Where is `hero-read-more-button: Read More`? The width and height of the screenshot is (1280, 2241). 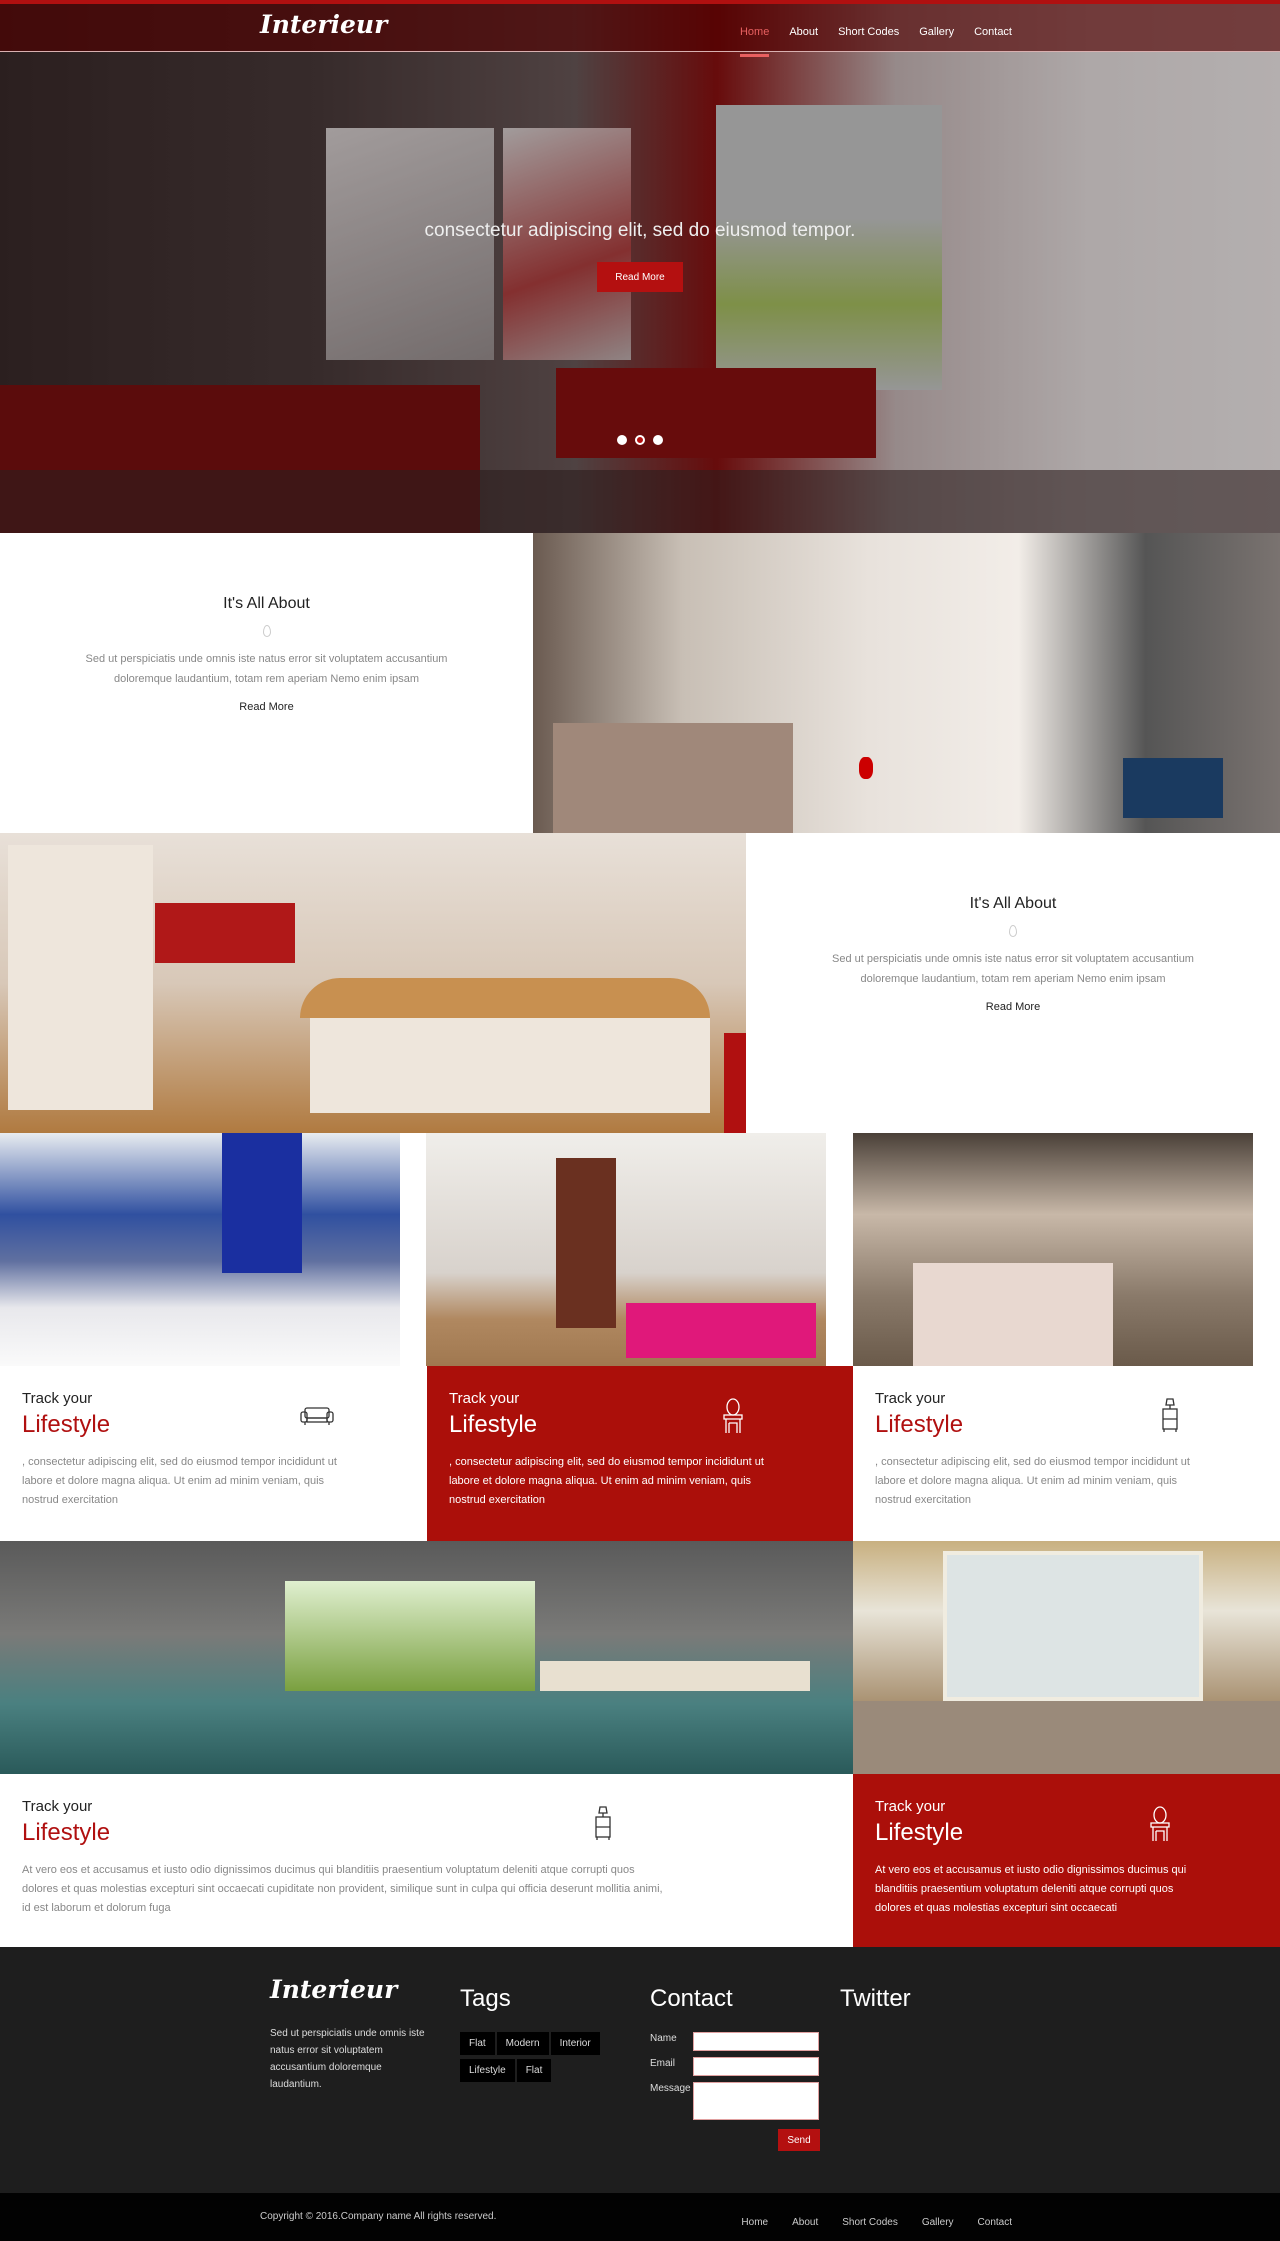 hero-read-more-button: Read More is located at coordinates (640, 277).